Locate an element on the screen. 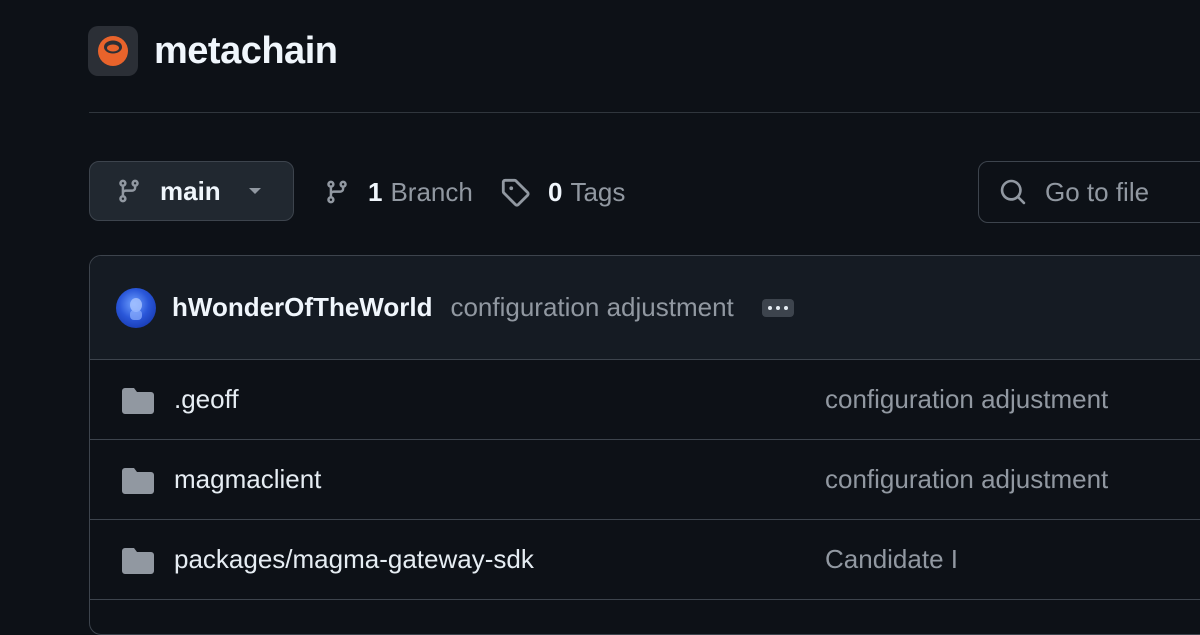 This screenshot has width=1200, height=635. search-icon is located at coordinates (1013, 192).